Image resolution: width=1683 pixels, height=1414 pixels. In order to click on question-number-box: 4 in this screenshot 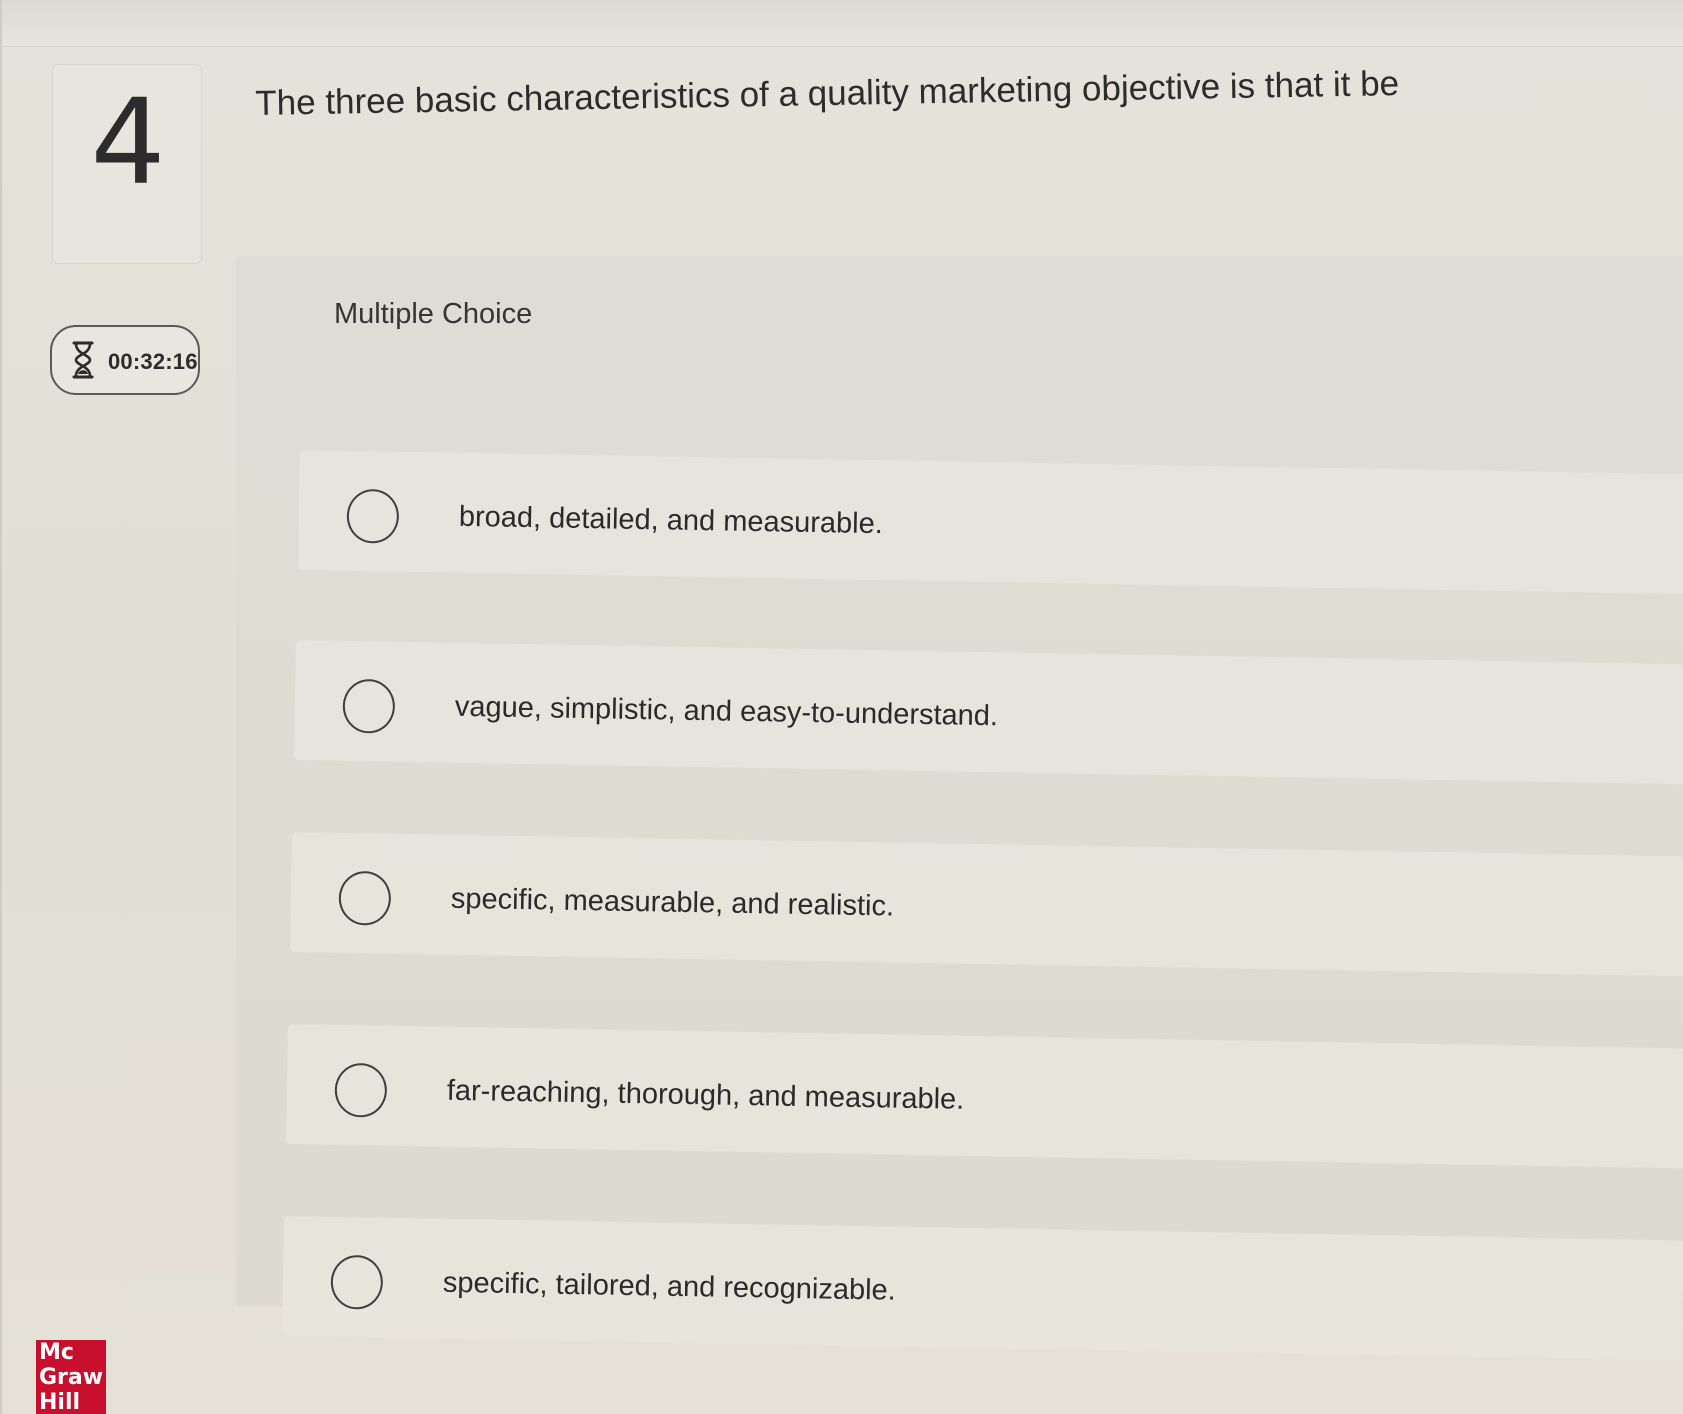, I will do `click(127, 164)`.